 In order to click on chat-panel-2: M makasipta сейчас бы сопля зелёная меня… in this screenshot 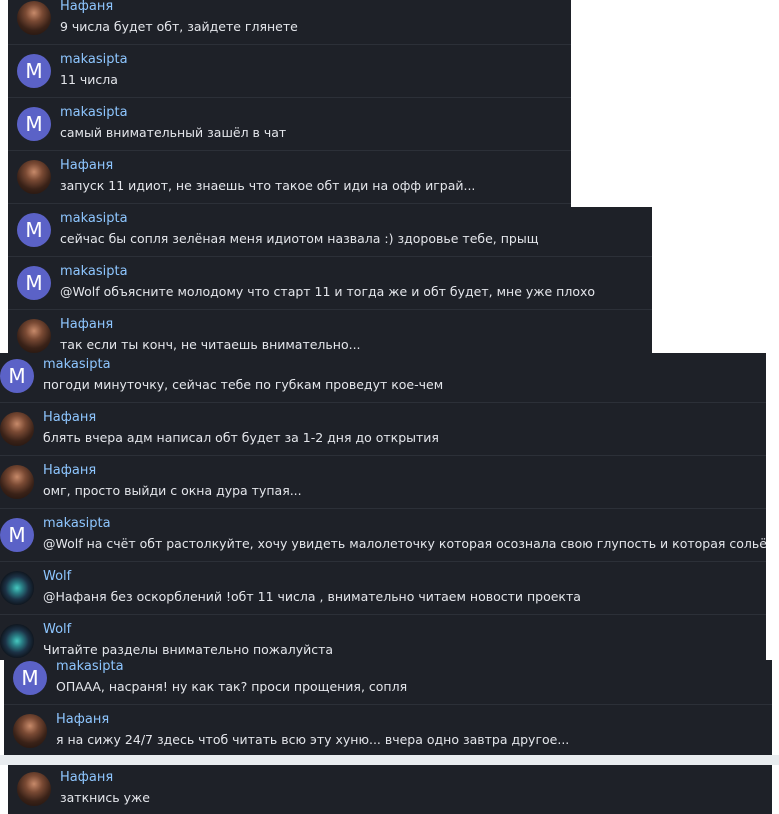, I will do `click(330, 280)`.